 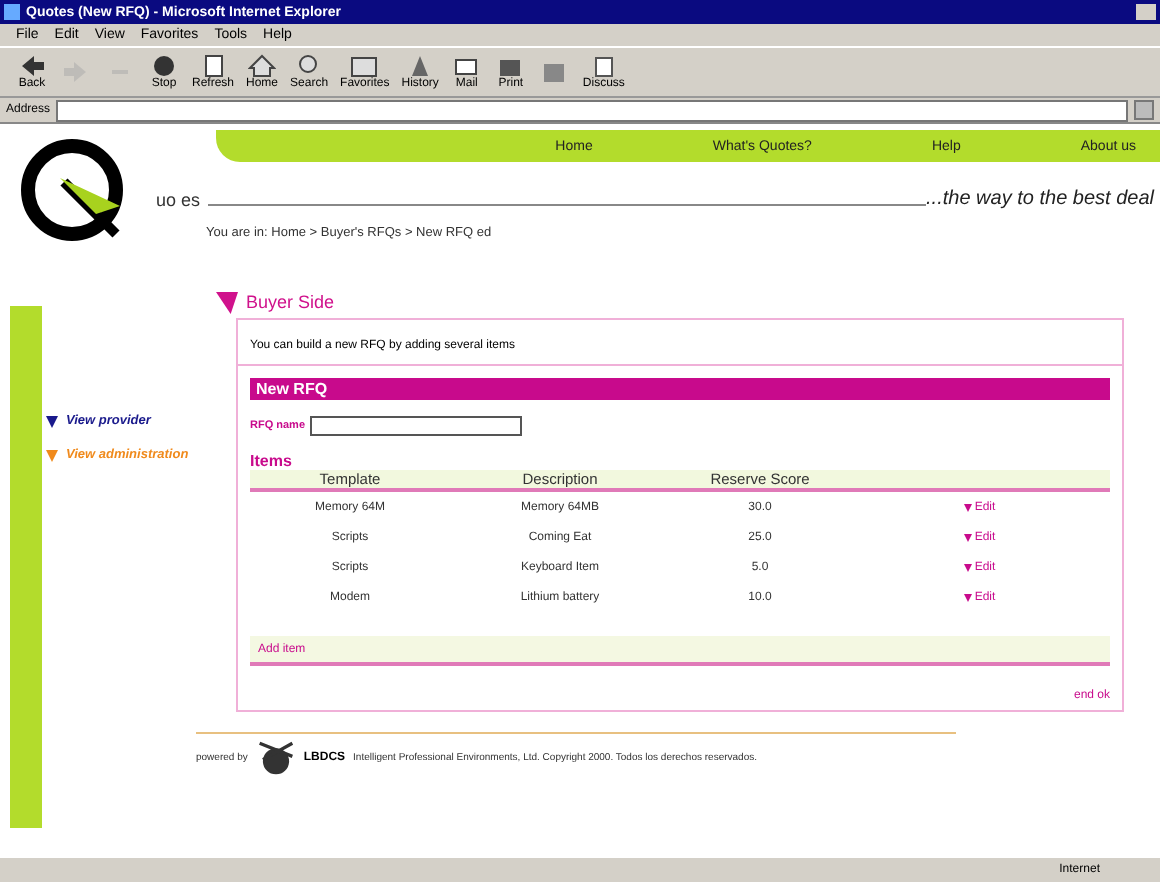 I want to click on rfq-name-field, so click(x=415, y=426).